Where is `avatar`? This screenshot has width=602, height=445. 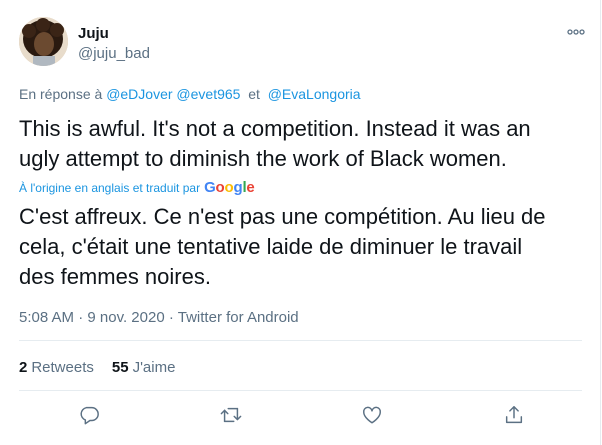 avatar is located at coordinates (43, 41).